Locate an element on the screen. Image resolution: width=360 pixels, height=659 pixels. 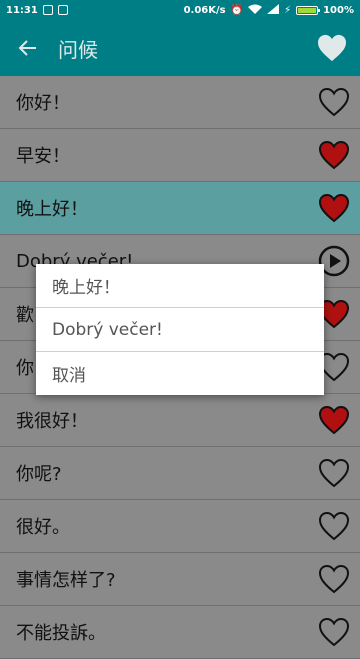
phrase-text: 晚上好！ is located at coordinates (52, 209).